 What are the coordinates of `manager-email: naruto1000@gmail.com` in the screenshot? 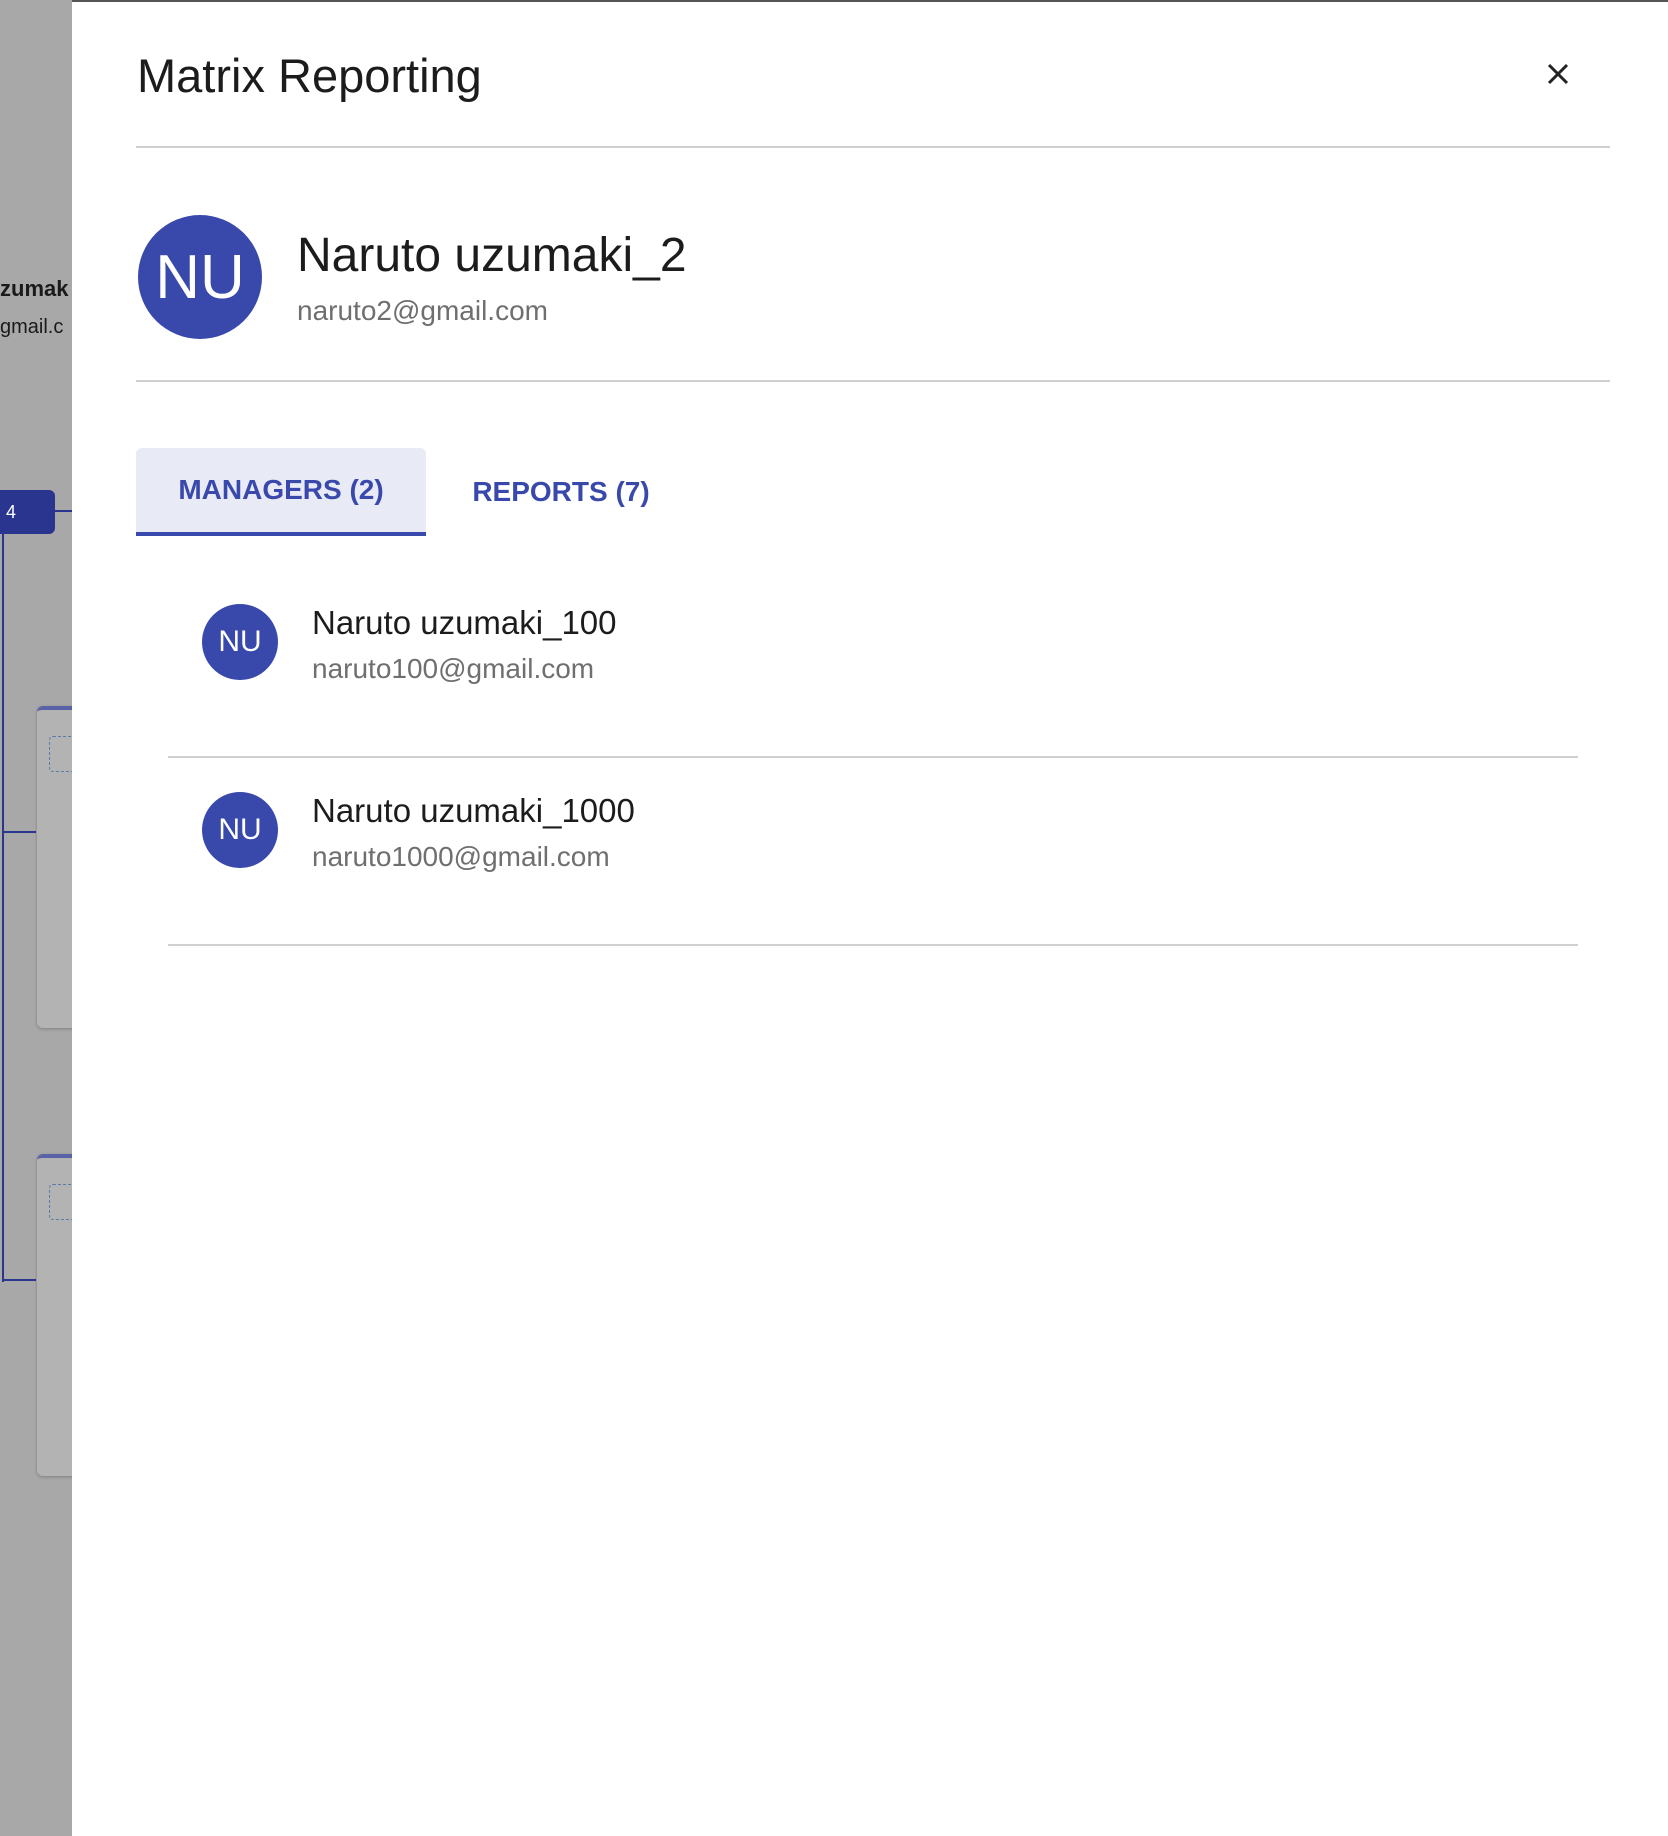 It's located at (461, 856).